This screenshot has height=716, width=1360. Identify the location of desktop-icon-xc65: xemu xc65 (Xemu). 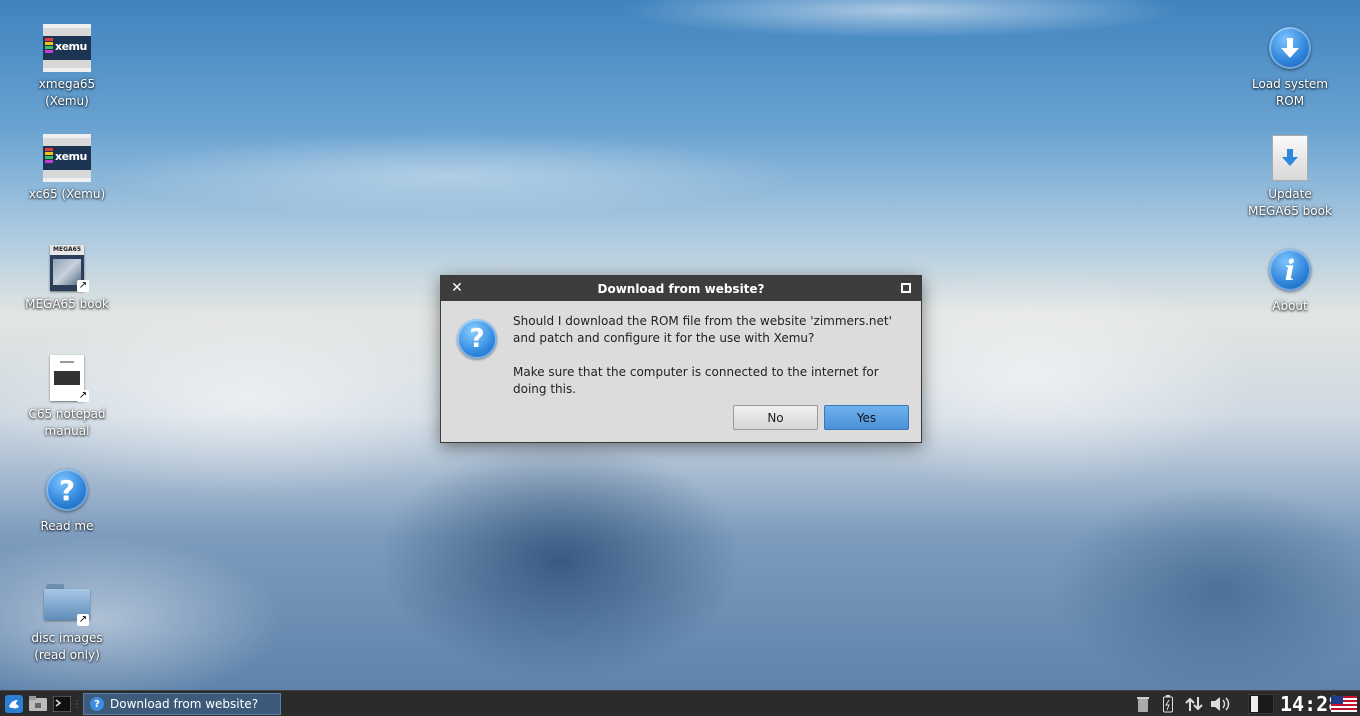
(67, 168).